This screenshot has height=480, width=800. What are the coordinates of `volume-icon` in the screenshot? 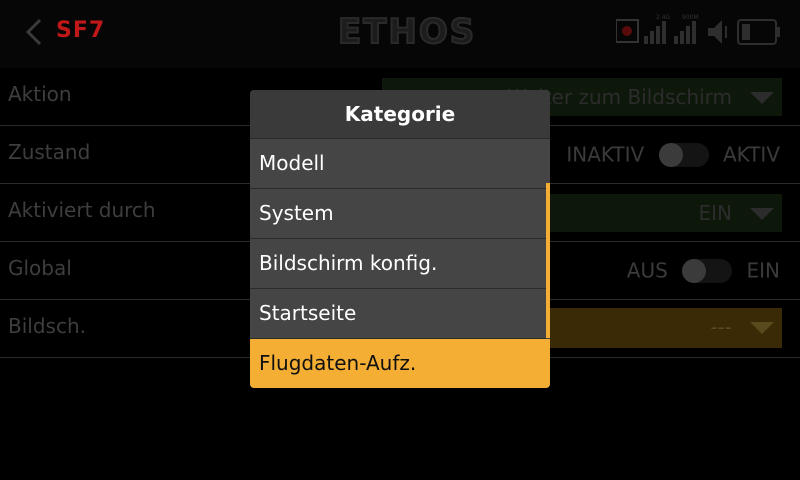 It's located at (717, 32).